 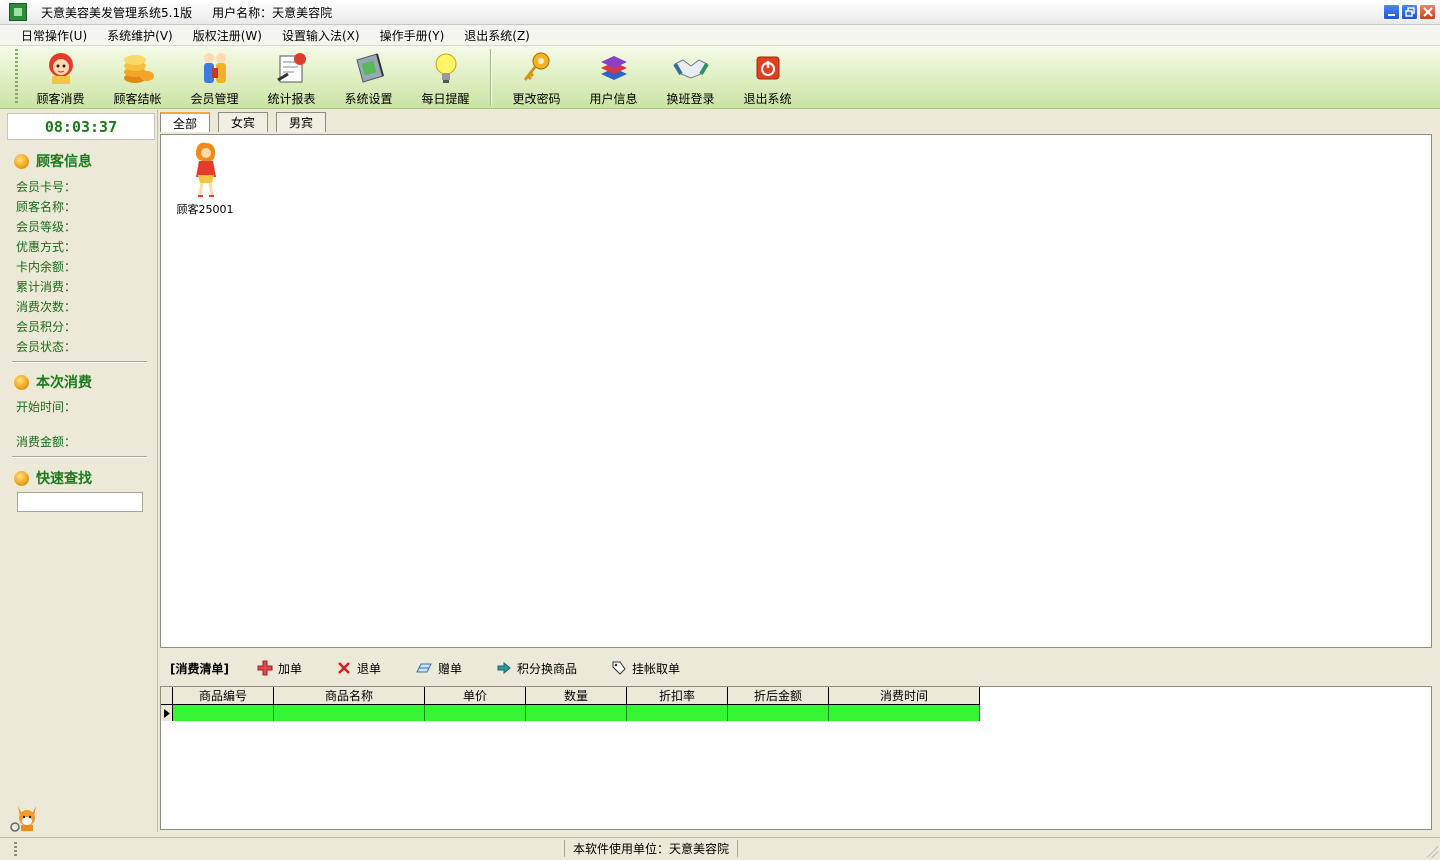 I want to click on toolbar-exit-button: 退出系统, so click(x=767, y=78).